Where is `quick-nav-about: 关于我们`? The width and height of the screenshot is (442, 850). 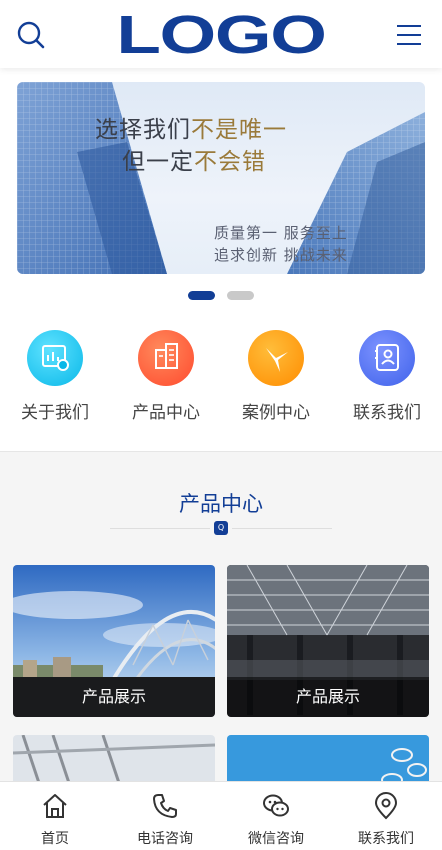
quick-nav-about: 关于我们 is located at coordinates (55, 376).